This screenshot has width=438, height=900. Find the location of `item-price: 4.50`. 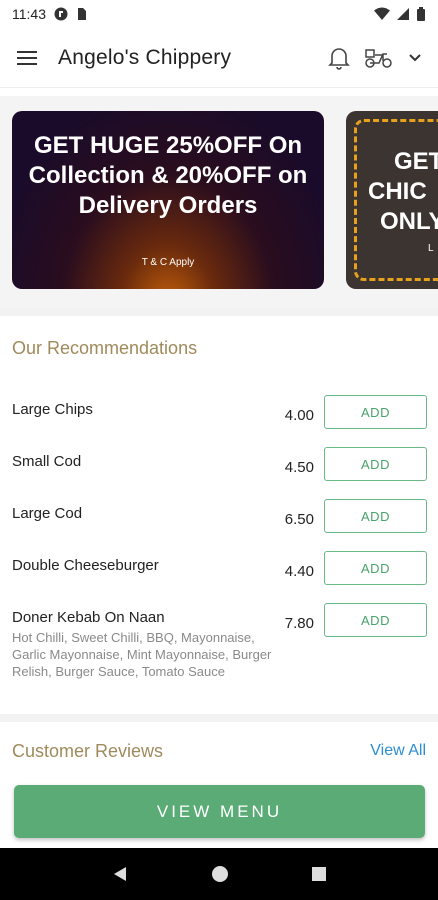

item-price: 4.50 is located at coordinates (299, 467).